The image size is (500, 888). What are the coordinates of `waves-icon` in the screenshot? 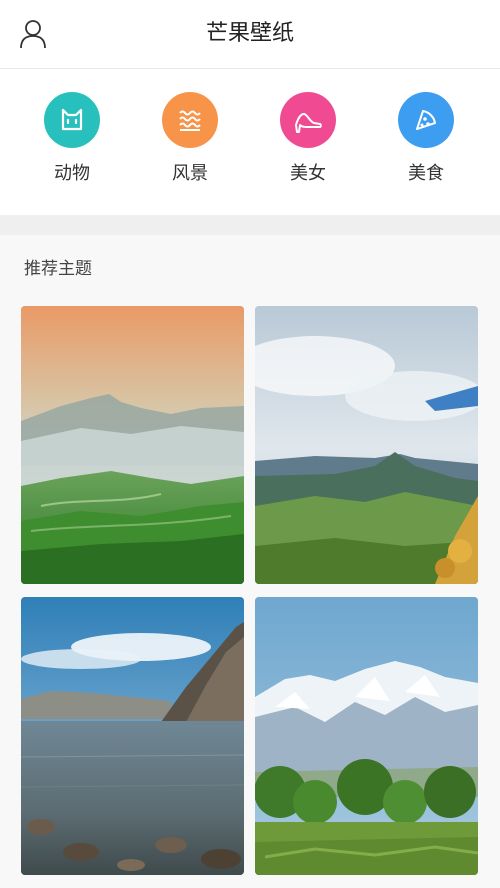 It's located at (190, 120).